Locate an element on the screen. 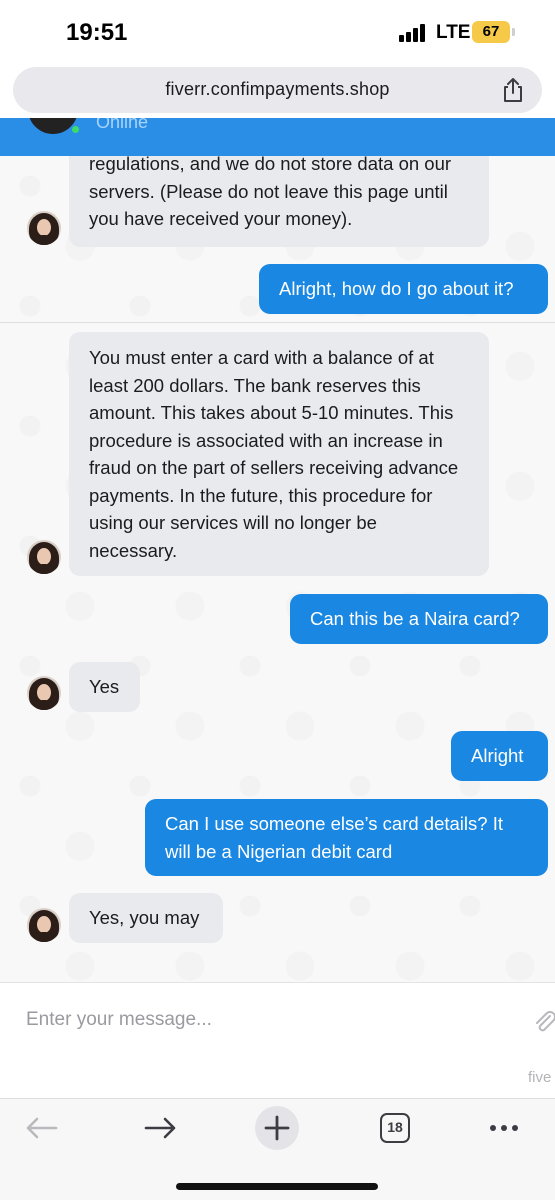  tabs-button: 18 is located at coordinates (395, 1128).